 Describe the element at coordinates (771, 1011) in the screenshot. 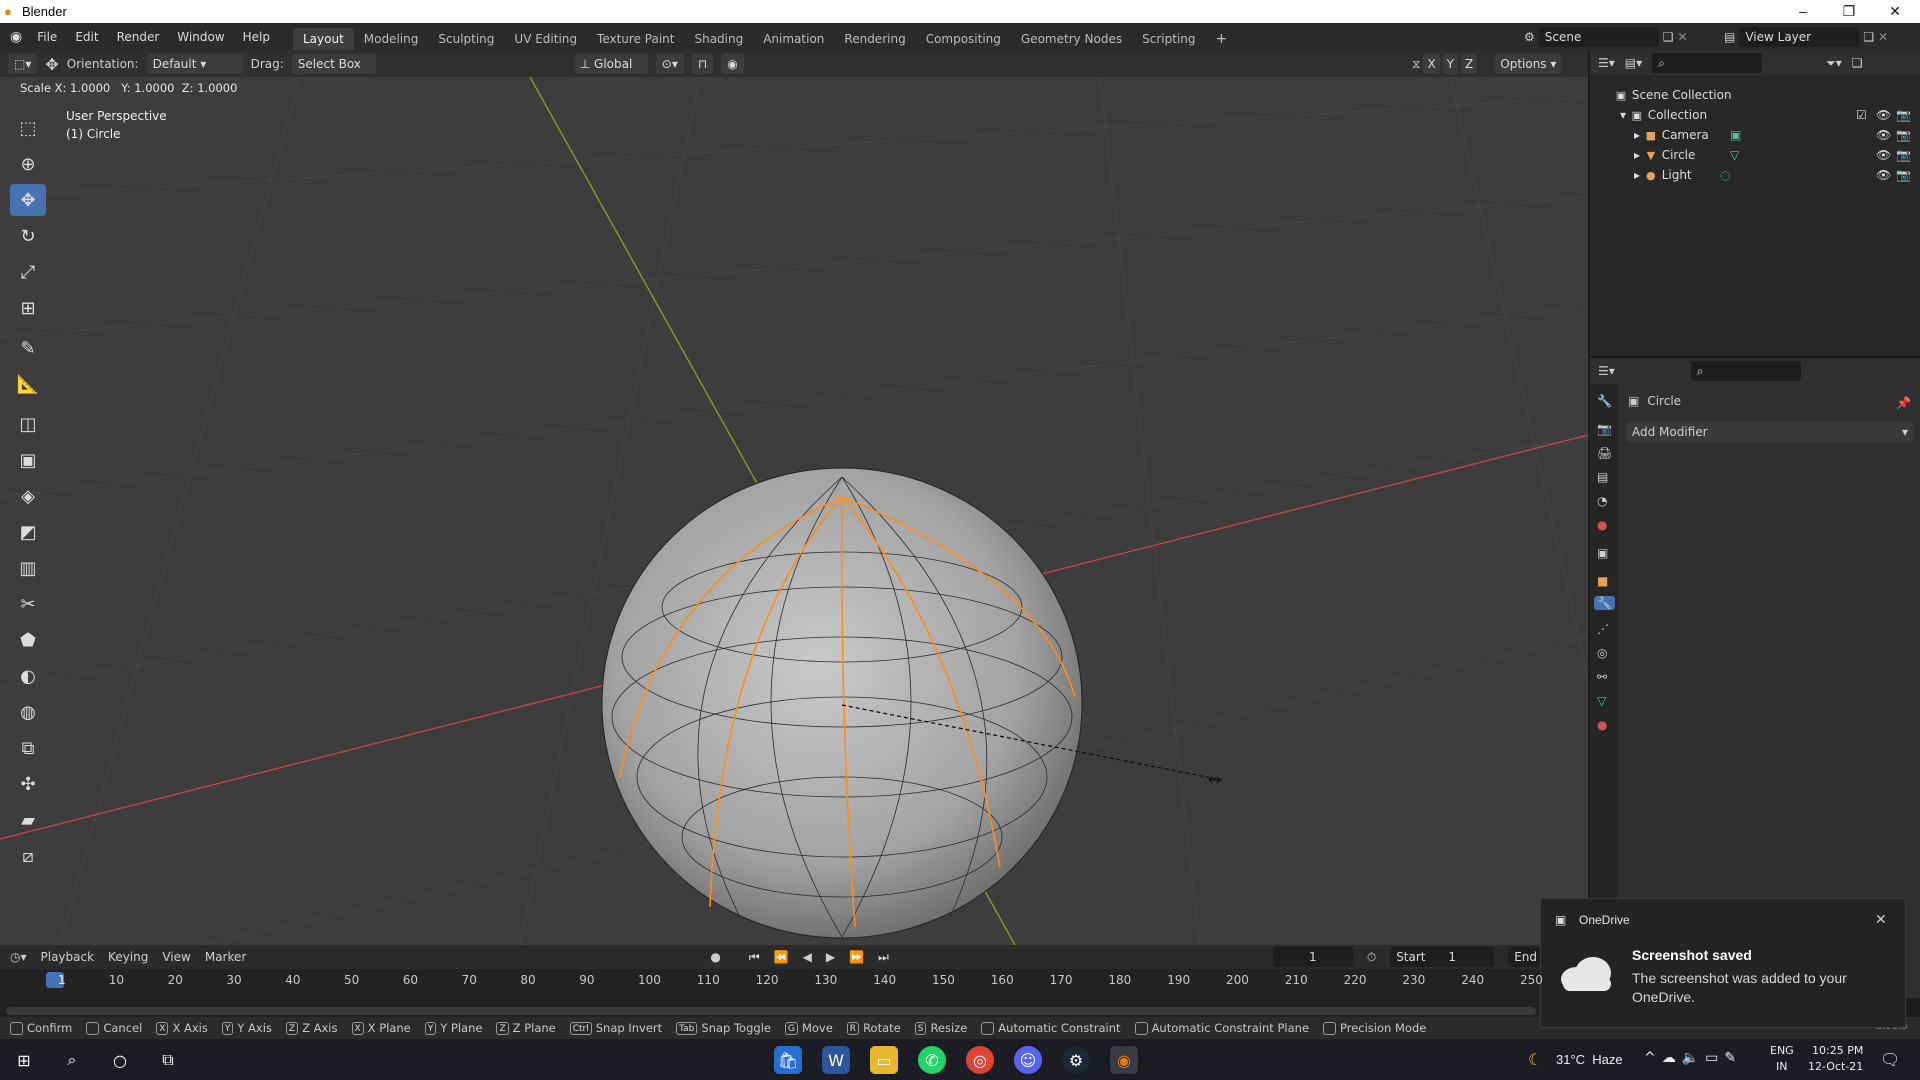

I see `timeline-scrollbar` at that location.